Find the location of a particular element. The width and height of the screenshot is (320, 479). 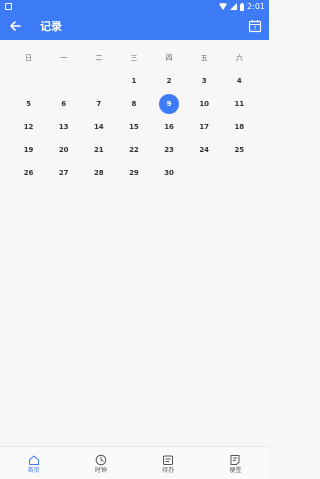

day-number: 6 is located at coordinates (64, 103).